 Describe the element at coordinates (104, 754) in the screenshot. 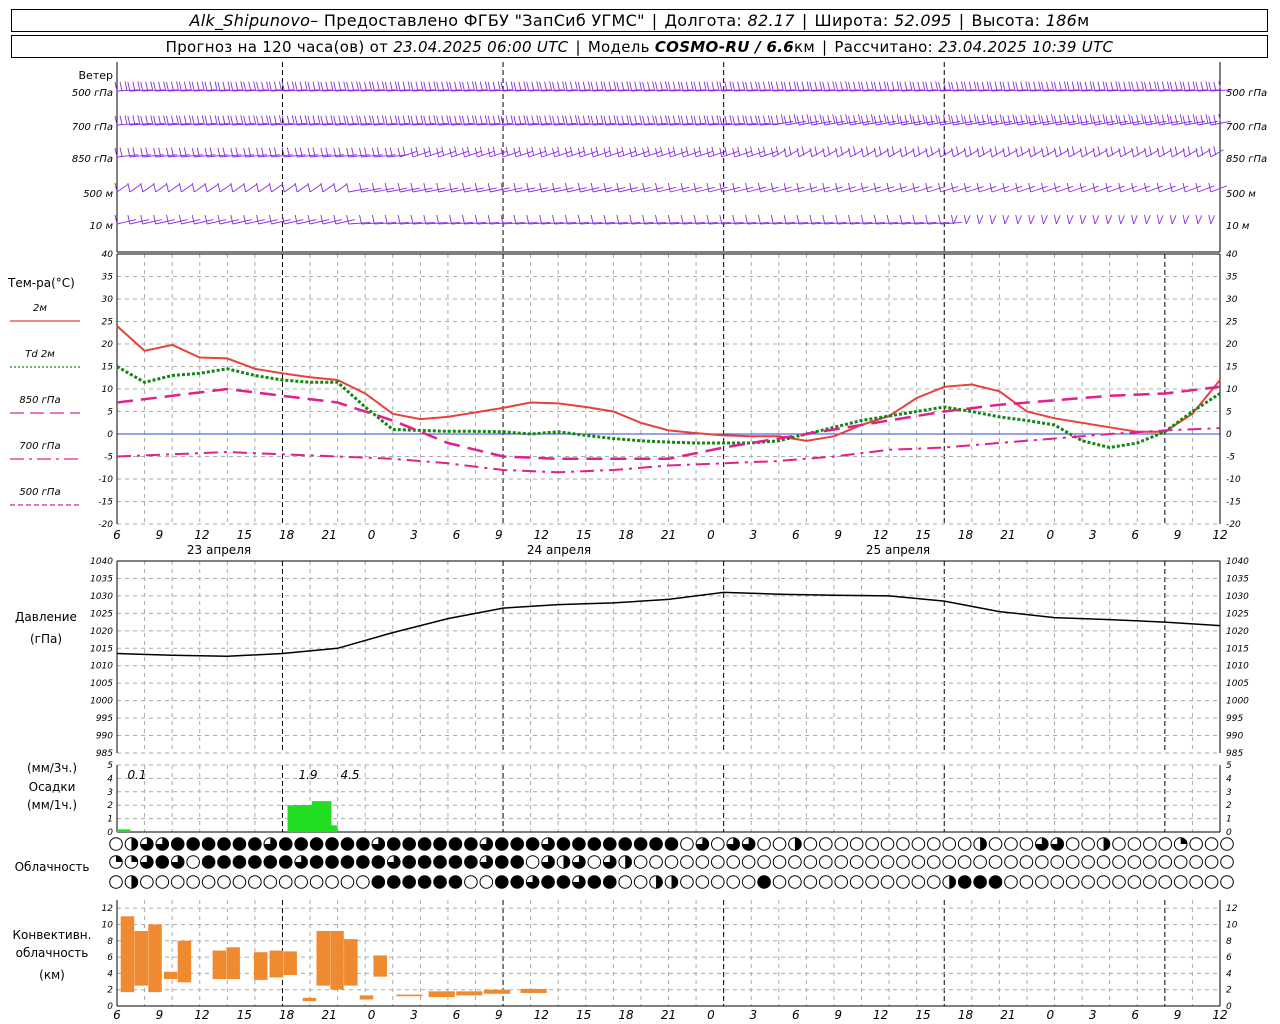

I see `tick-label-left: 985` at that location.